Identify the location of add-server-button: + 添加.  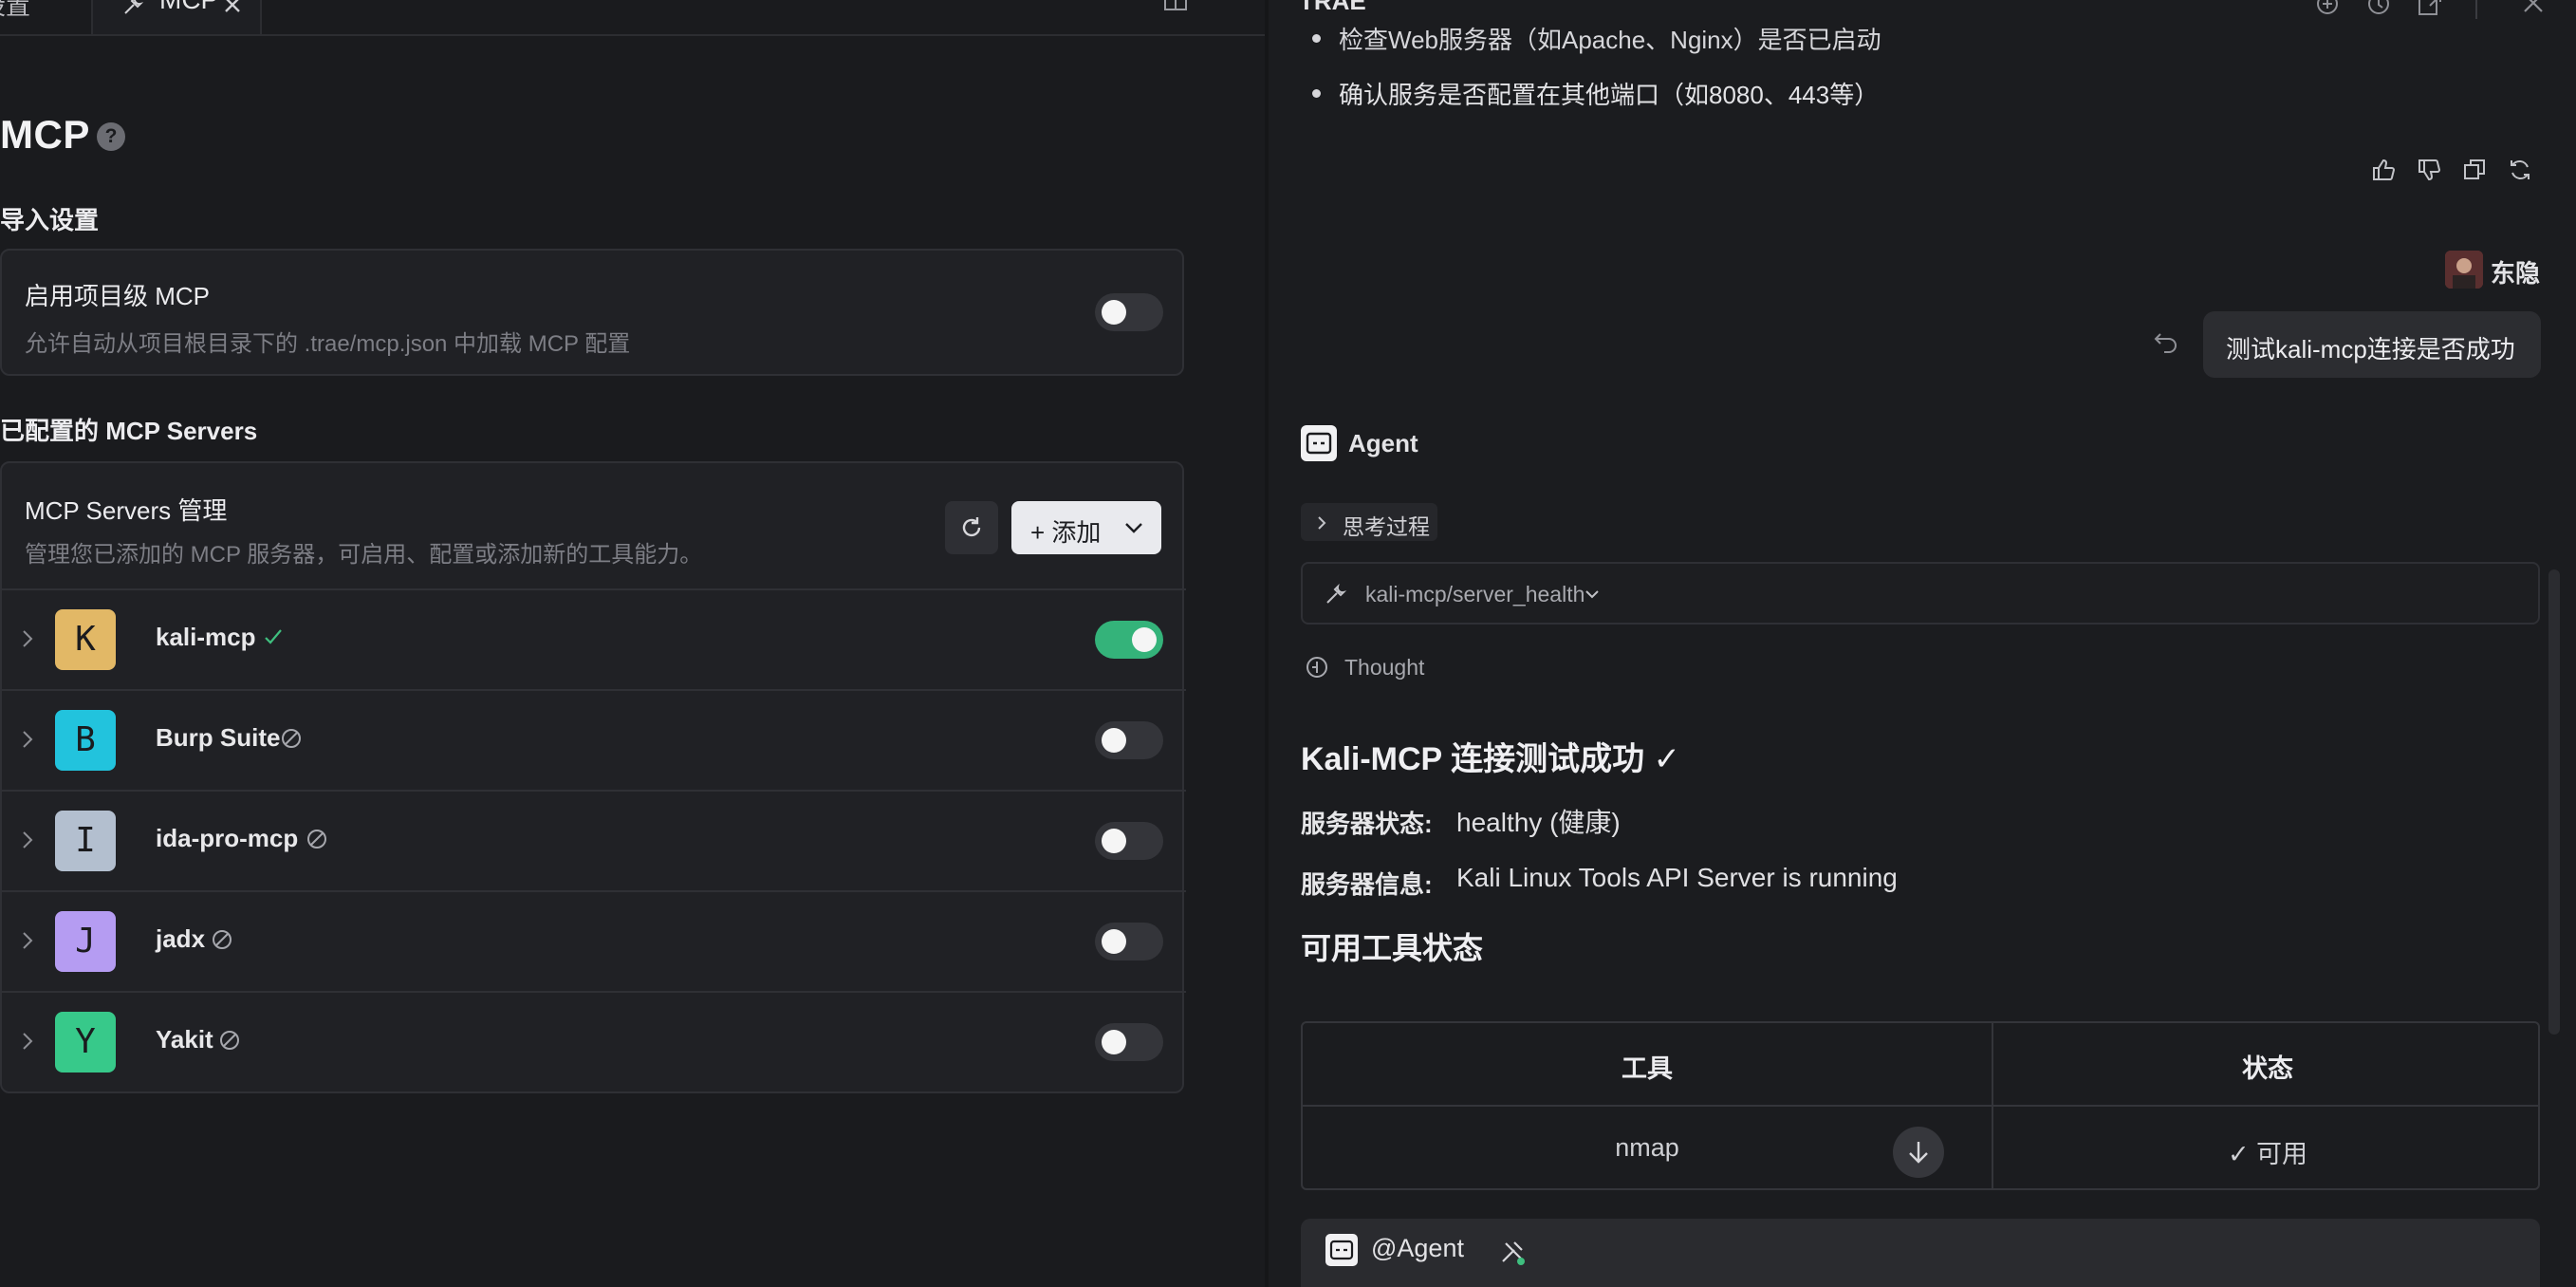
(1086, 527).